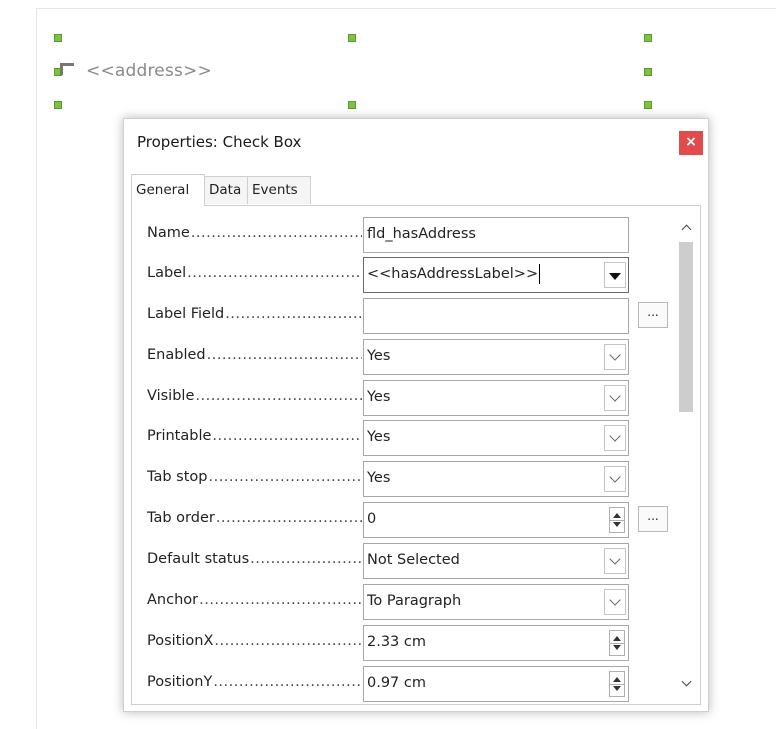 Image resolution: width=776 pixels, height=729 pixels. Describe the element at coordinates (496, 357) in the screenshot. I see `enabled-dropdown: Yes` at that location.